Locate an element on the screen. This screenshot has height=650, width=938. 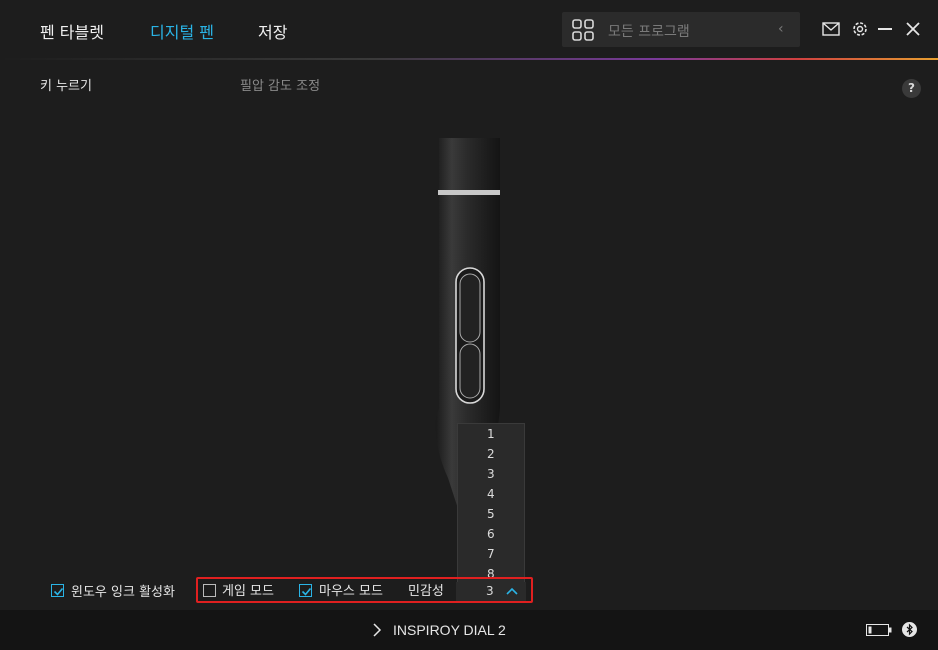
windows-ink-label: 윈도우 잉크 활성화 is located at coordinates (123, 592).